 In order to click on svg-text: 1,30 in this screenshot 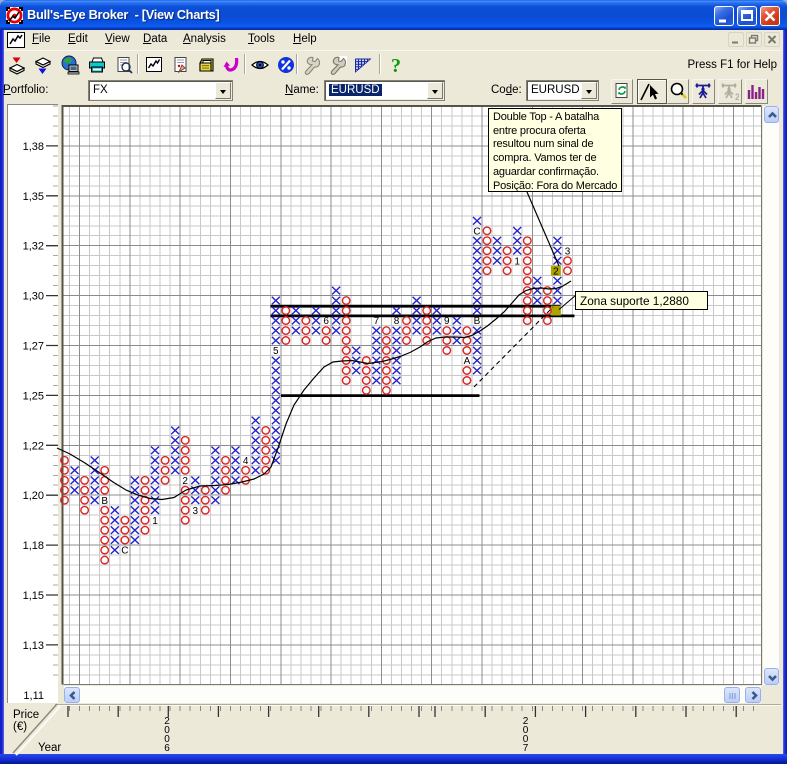, I will do `click(33, 297)`.